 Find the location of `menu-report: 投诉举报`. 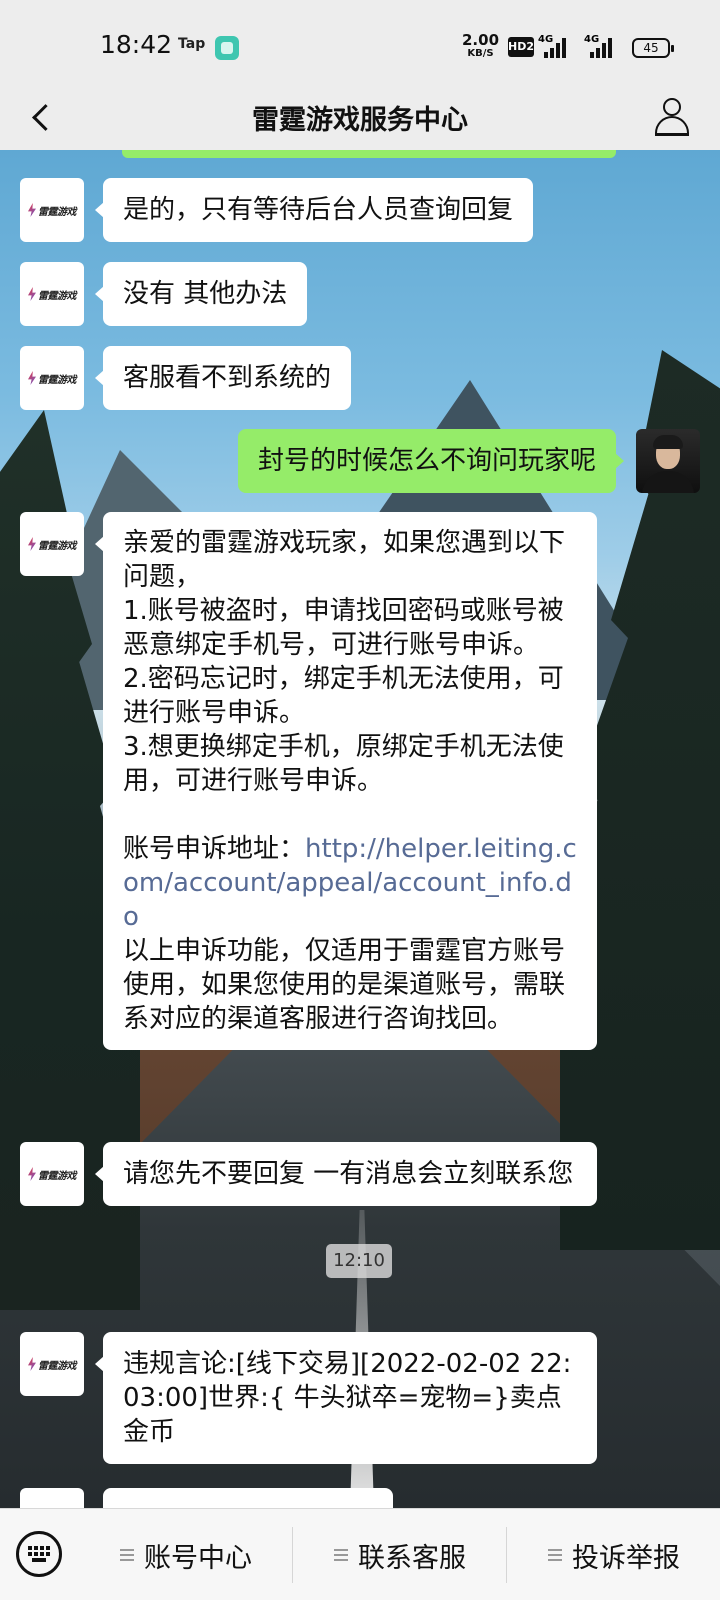

menu-report: 投诉举报 is located at coordinates (614, 1554).